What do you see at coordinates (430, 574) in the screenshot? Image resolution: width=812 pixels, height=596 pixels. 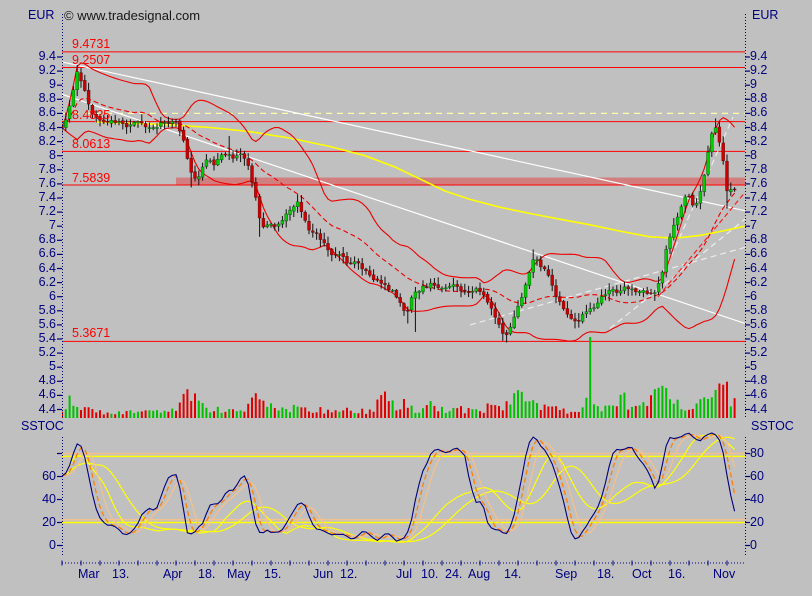 I see `time-axis-label: 10.` at bounding box center [430, 574].